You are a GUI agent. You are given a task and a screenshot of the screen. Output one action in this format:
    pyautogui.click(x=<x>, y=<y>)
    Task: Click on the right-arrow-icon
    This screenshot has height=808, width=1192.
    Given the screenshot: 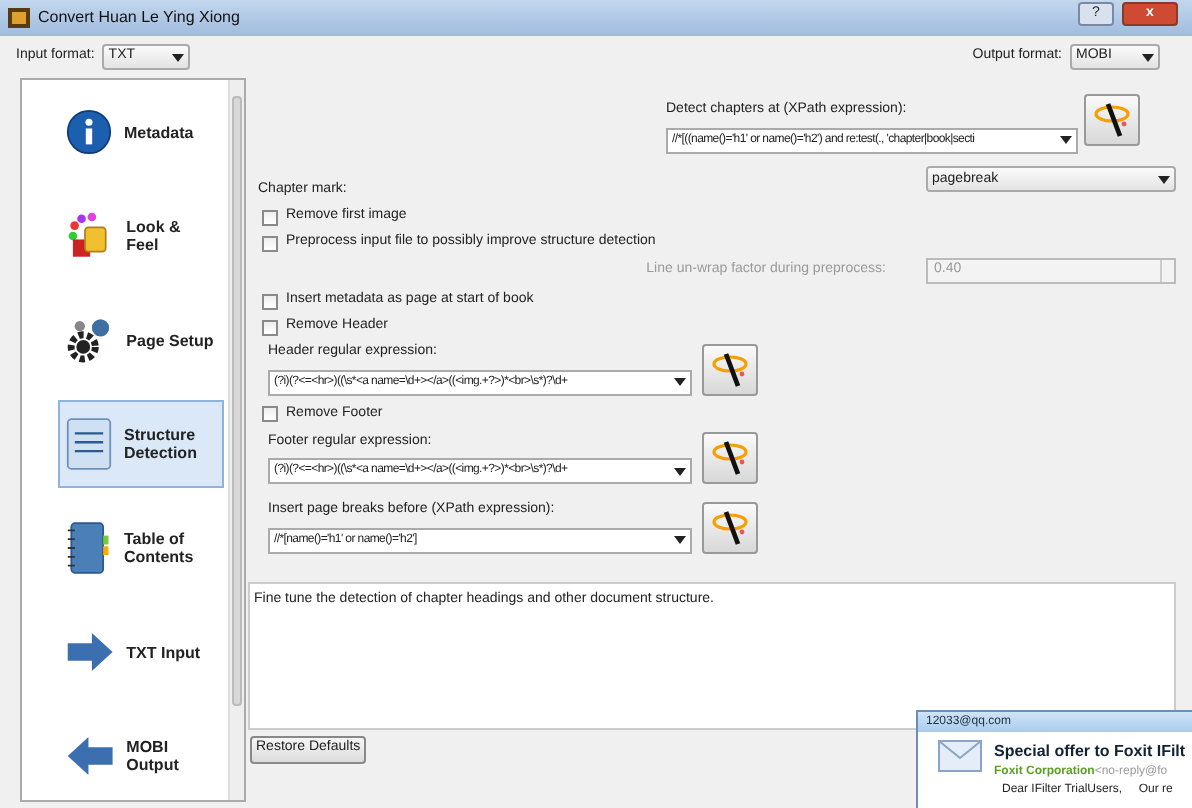 What is the action you would take?
    pyautogui.click(x=90, y=652)
    